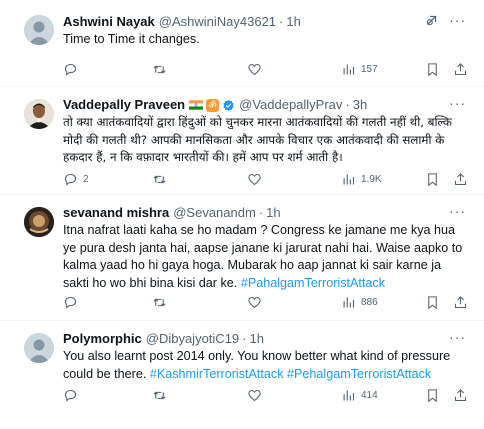 The height and width of the screenshot is (429, 484). I want to click on author-handle: @DibyajyotiC19, so click(192, 339).